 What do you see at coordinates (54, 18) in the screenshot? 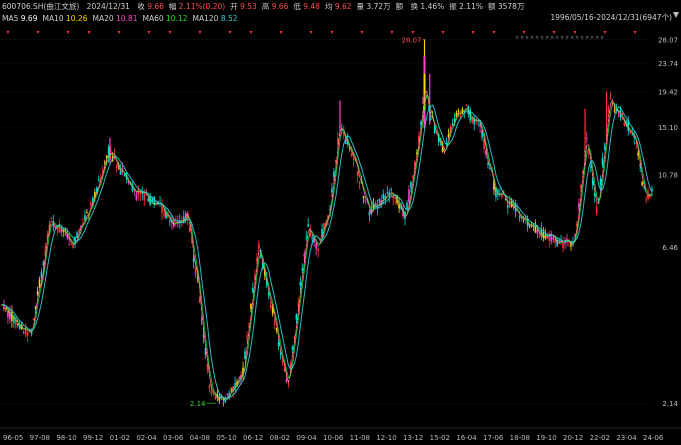
I see `ma-label: MA10` at bounding box center [54, 18].